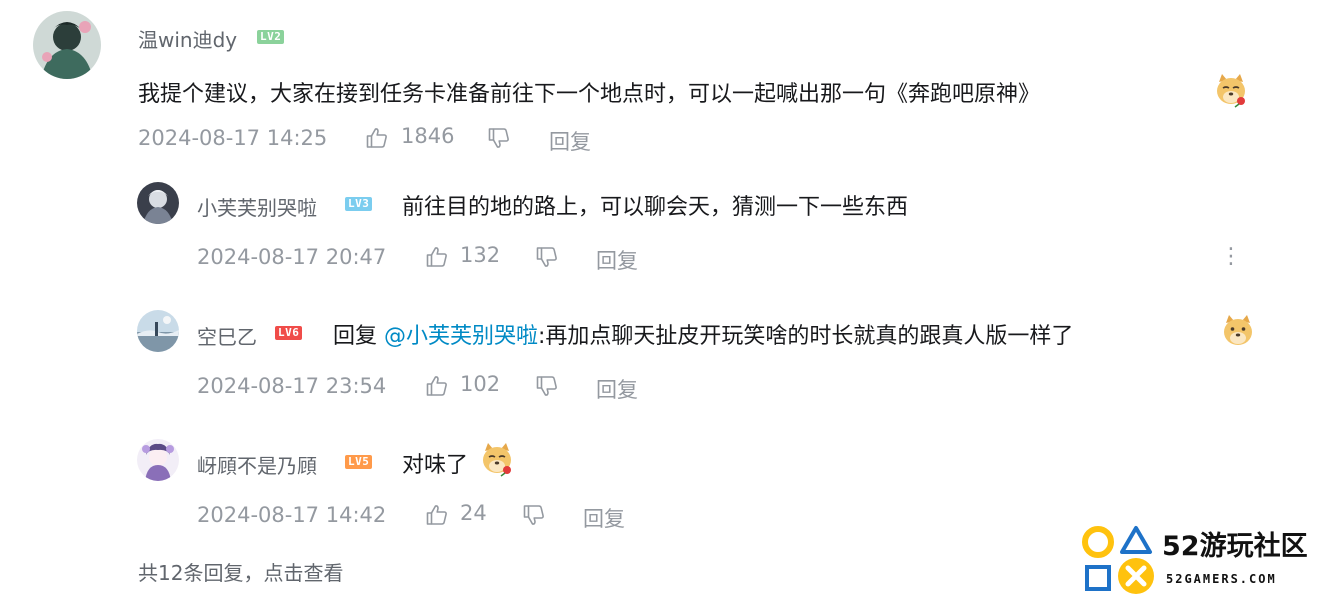 The image size is (1328, 604). I want to click on like-count: 132, so click(480, 255).